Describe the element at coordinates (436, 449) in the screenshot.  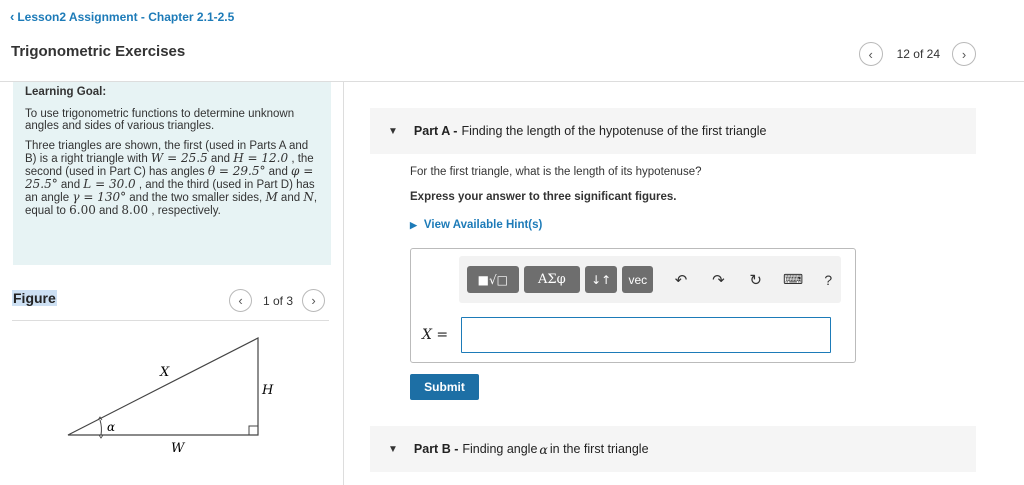
I see `part-b-label: Part B -` at that location.